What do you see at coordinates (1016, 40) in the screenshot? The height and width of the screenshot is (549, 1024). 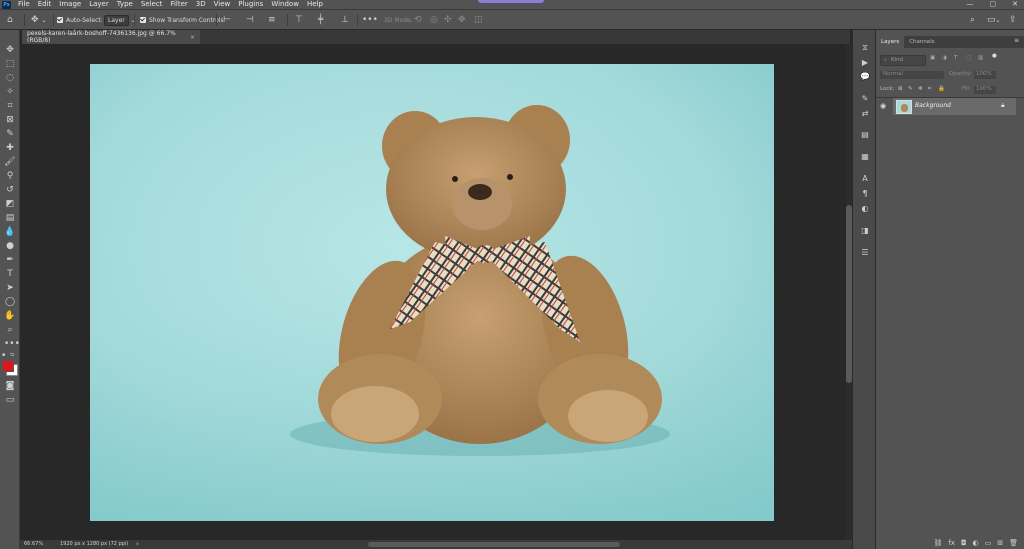 I see `panel-menu-icon: ≡` at bounding box center [1016, 40].